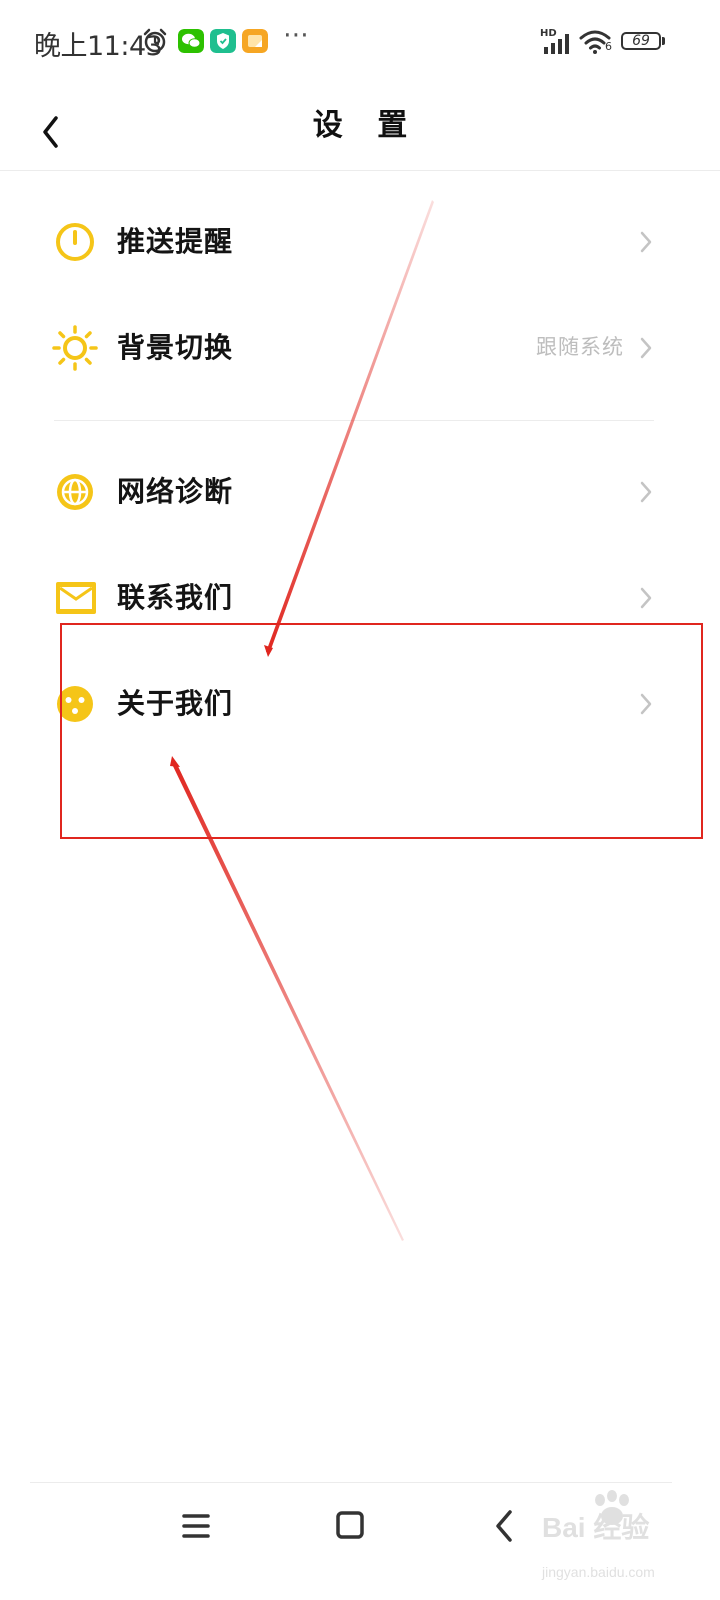  I want to click on annotation-arrow-bottom, so click(287, 1001).